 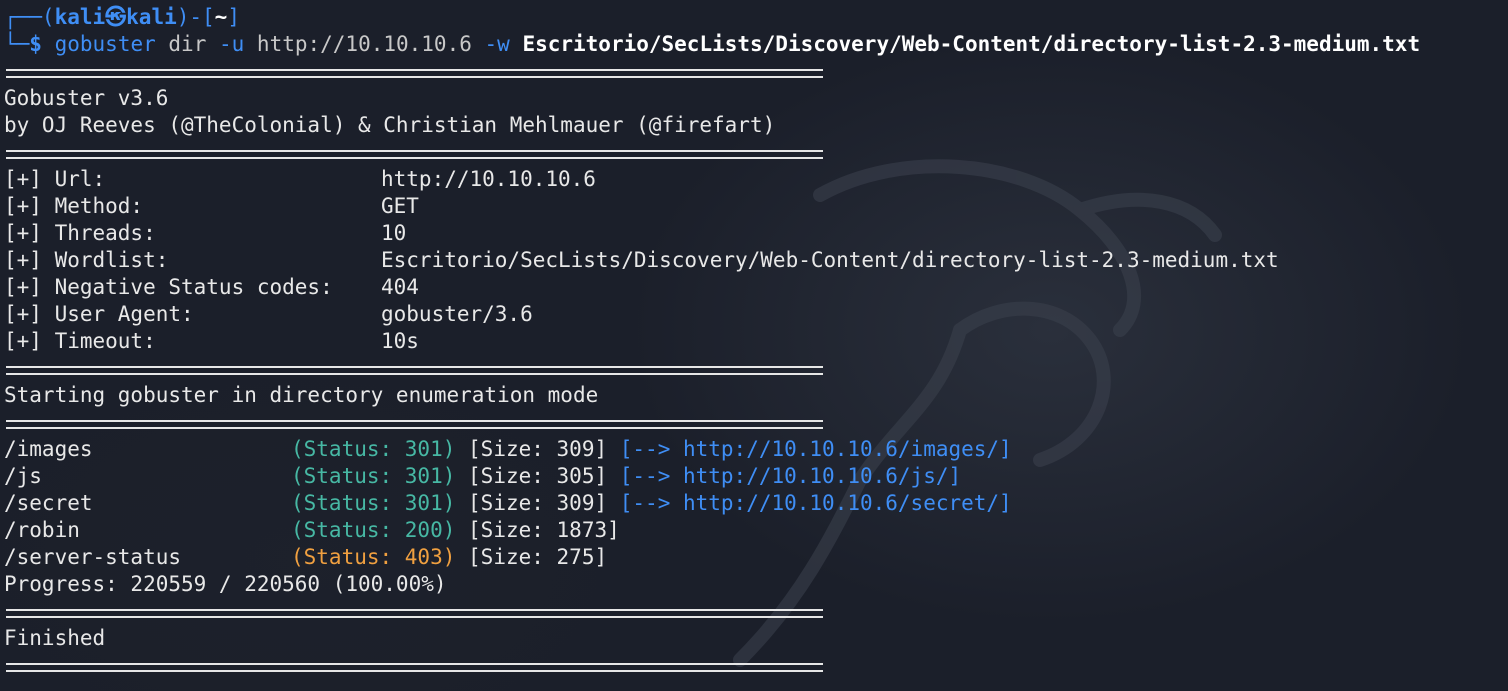 I want to click on config-row: [+] Url: http://10.10.10.6, so click(x=754, y=179).